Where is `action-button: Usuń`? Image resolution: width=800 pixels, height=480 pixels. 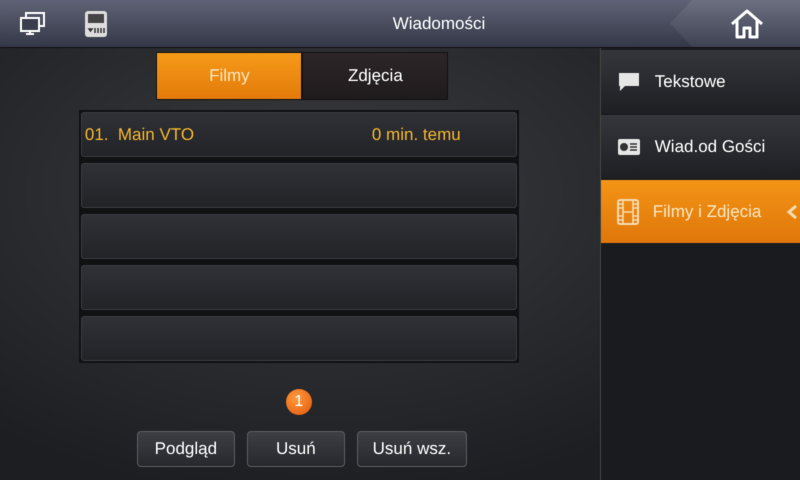 action-button: Usuń is located at coordinates (295, 449).